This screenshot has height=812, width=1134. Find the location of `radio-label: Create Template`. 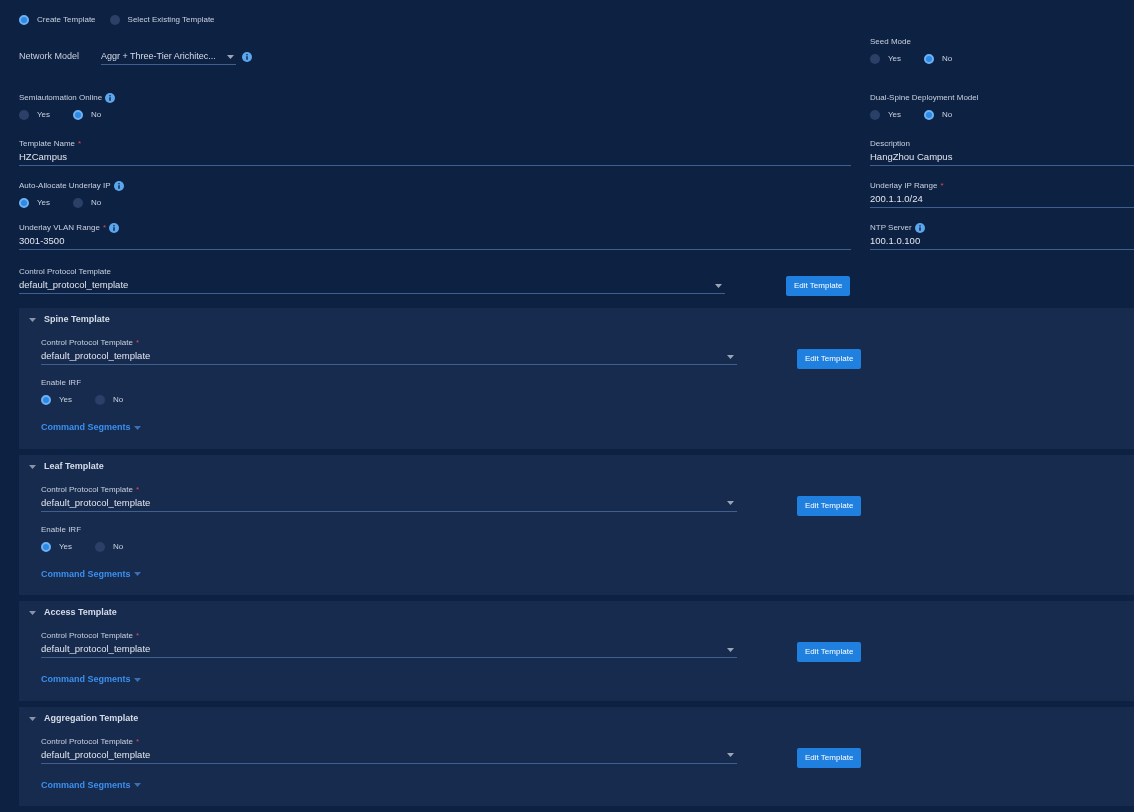

radio-label: Create Template is located at coordinates (66, 20).